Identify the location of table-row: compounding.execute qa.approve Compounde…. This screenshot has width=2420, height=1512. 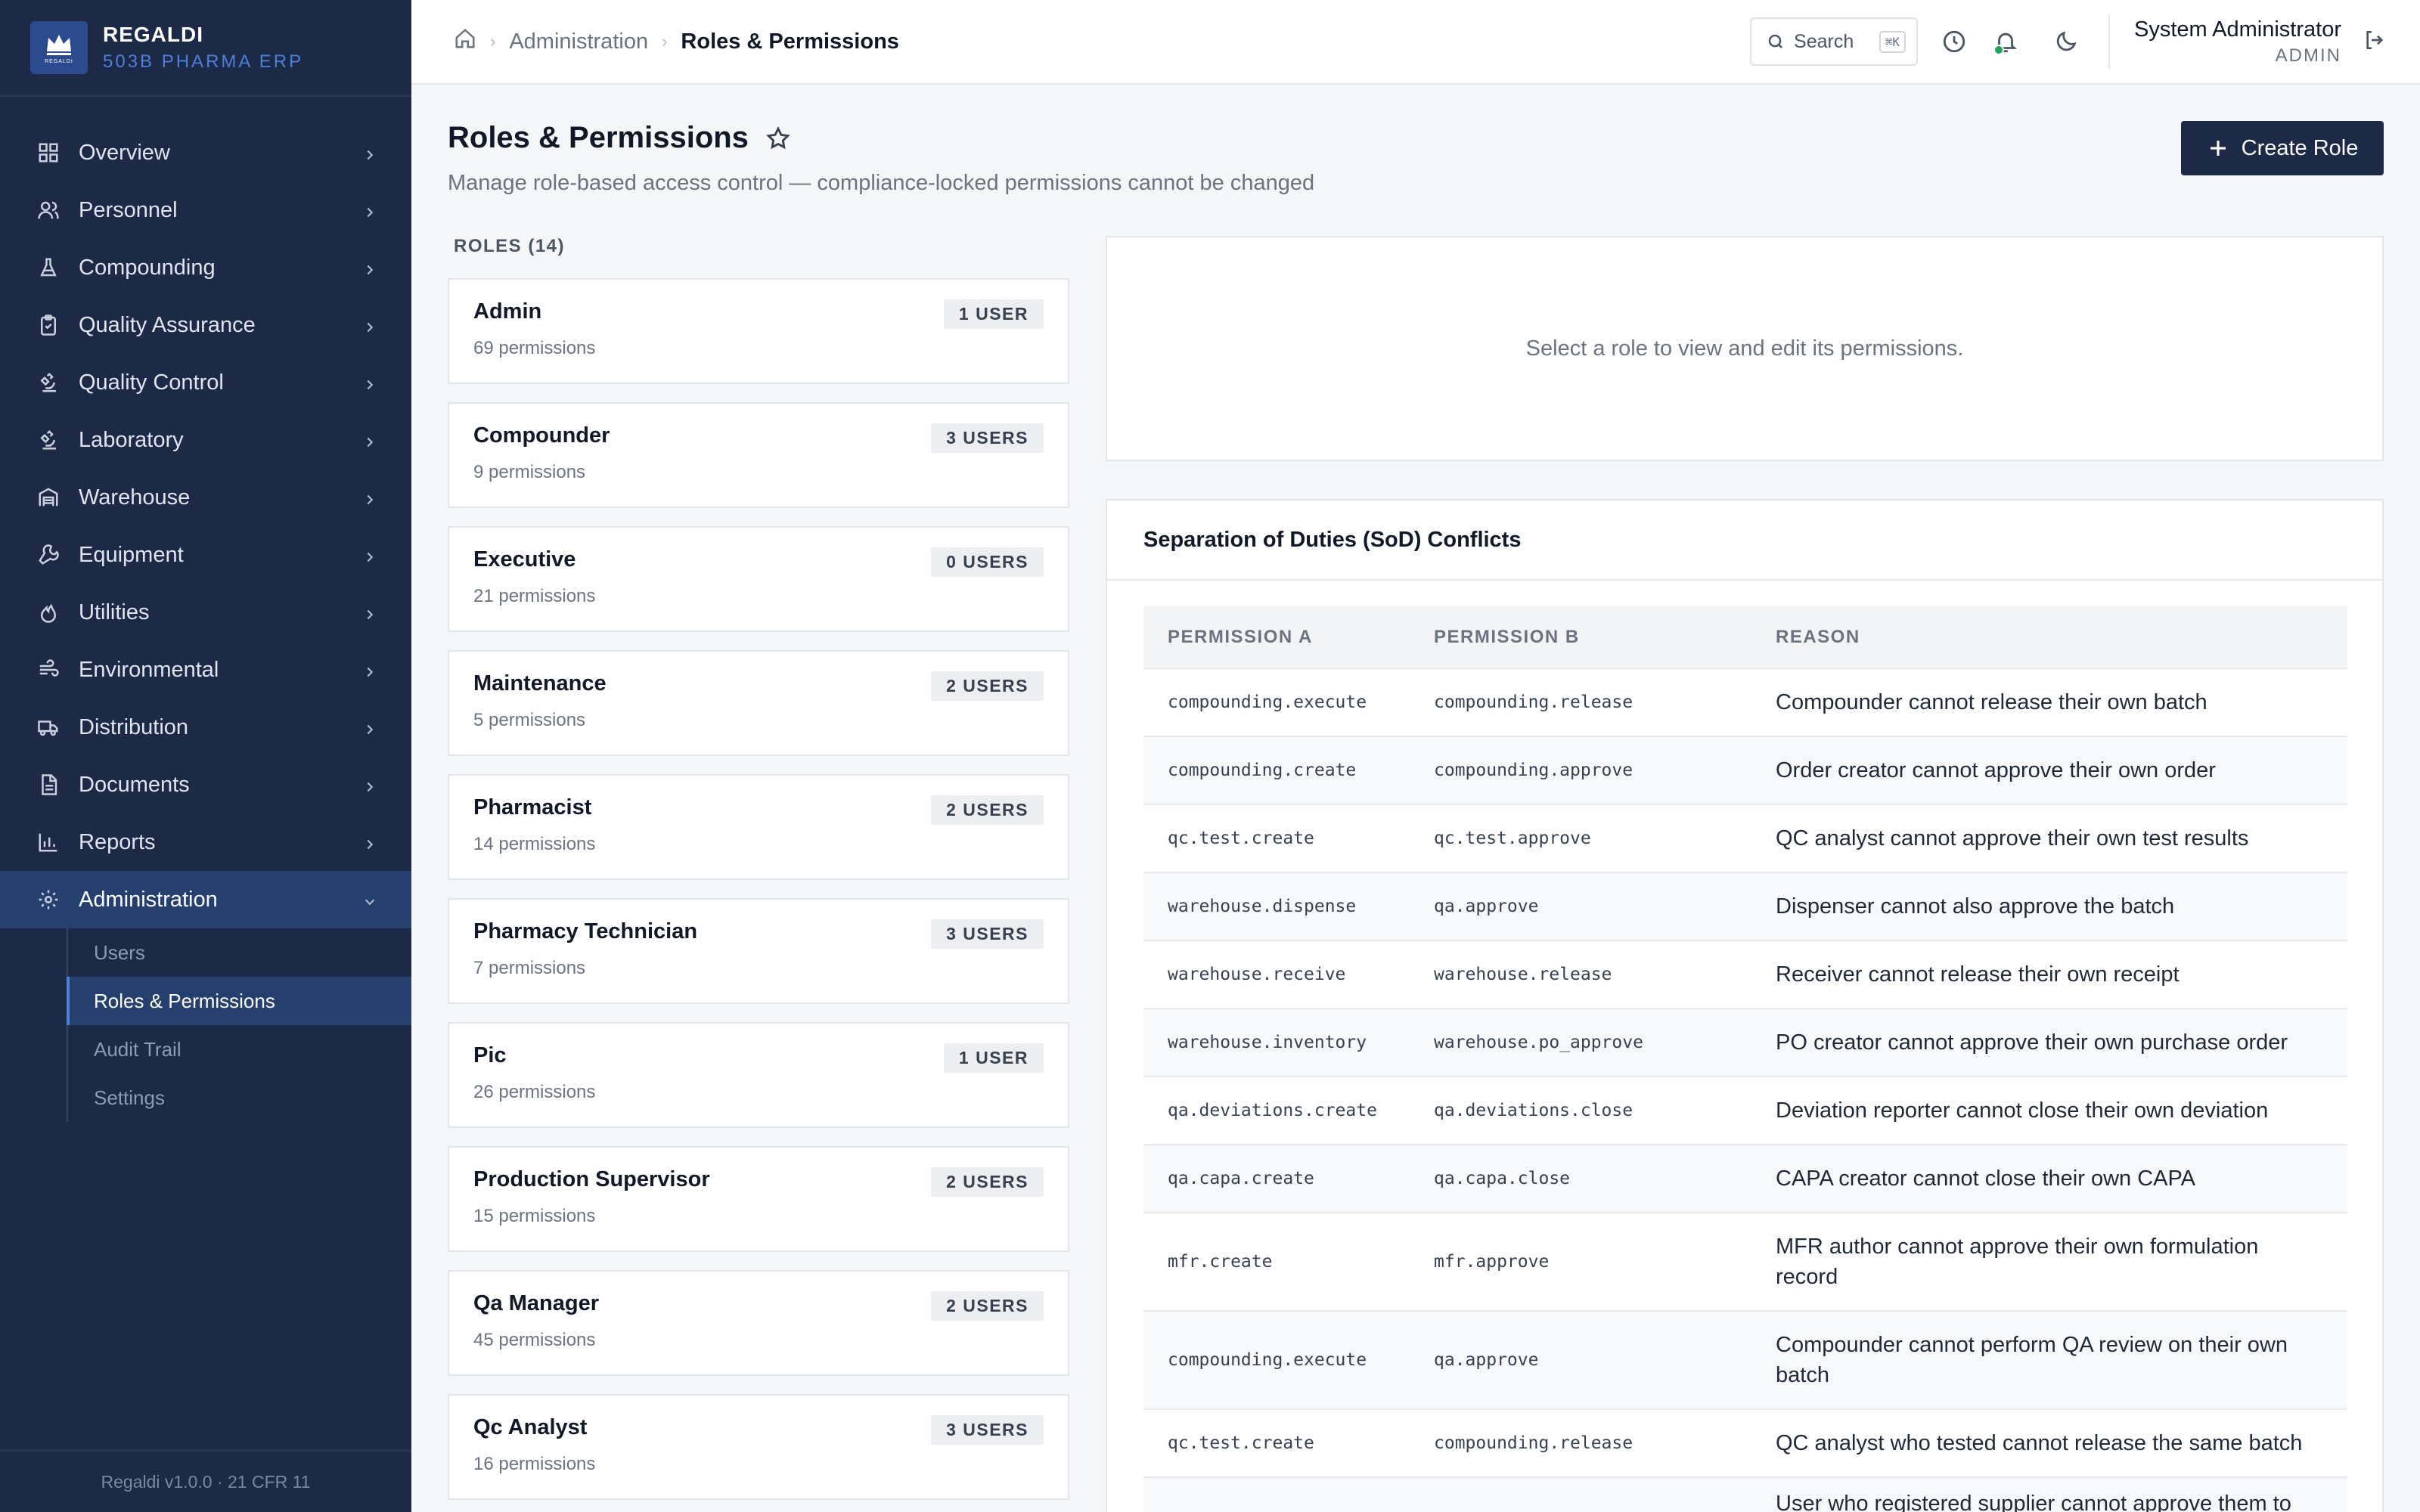
(1745, 1360).